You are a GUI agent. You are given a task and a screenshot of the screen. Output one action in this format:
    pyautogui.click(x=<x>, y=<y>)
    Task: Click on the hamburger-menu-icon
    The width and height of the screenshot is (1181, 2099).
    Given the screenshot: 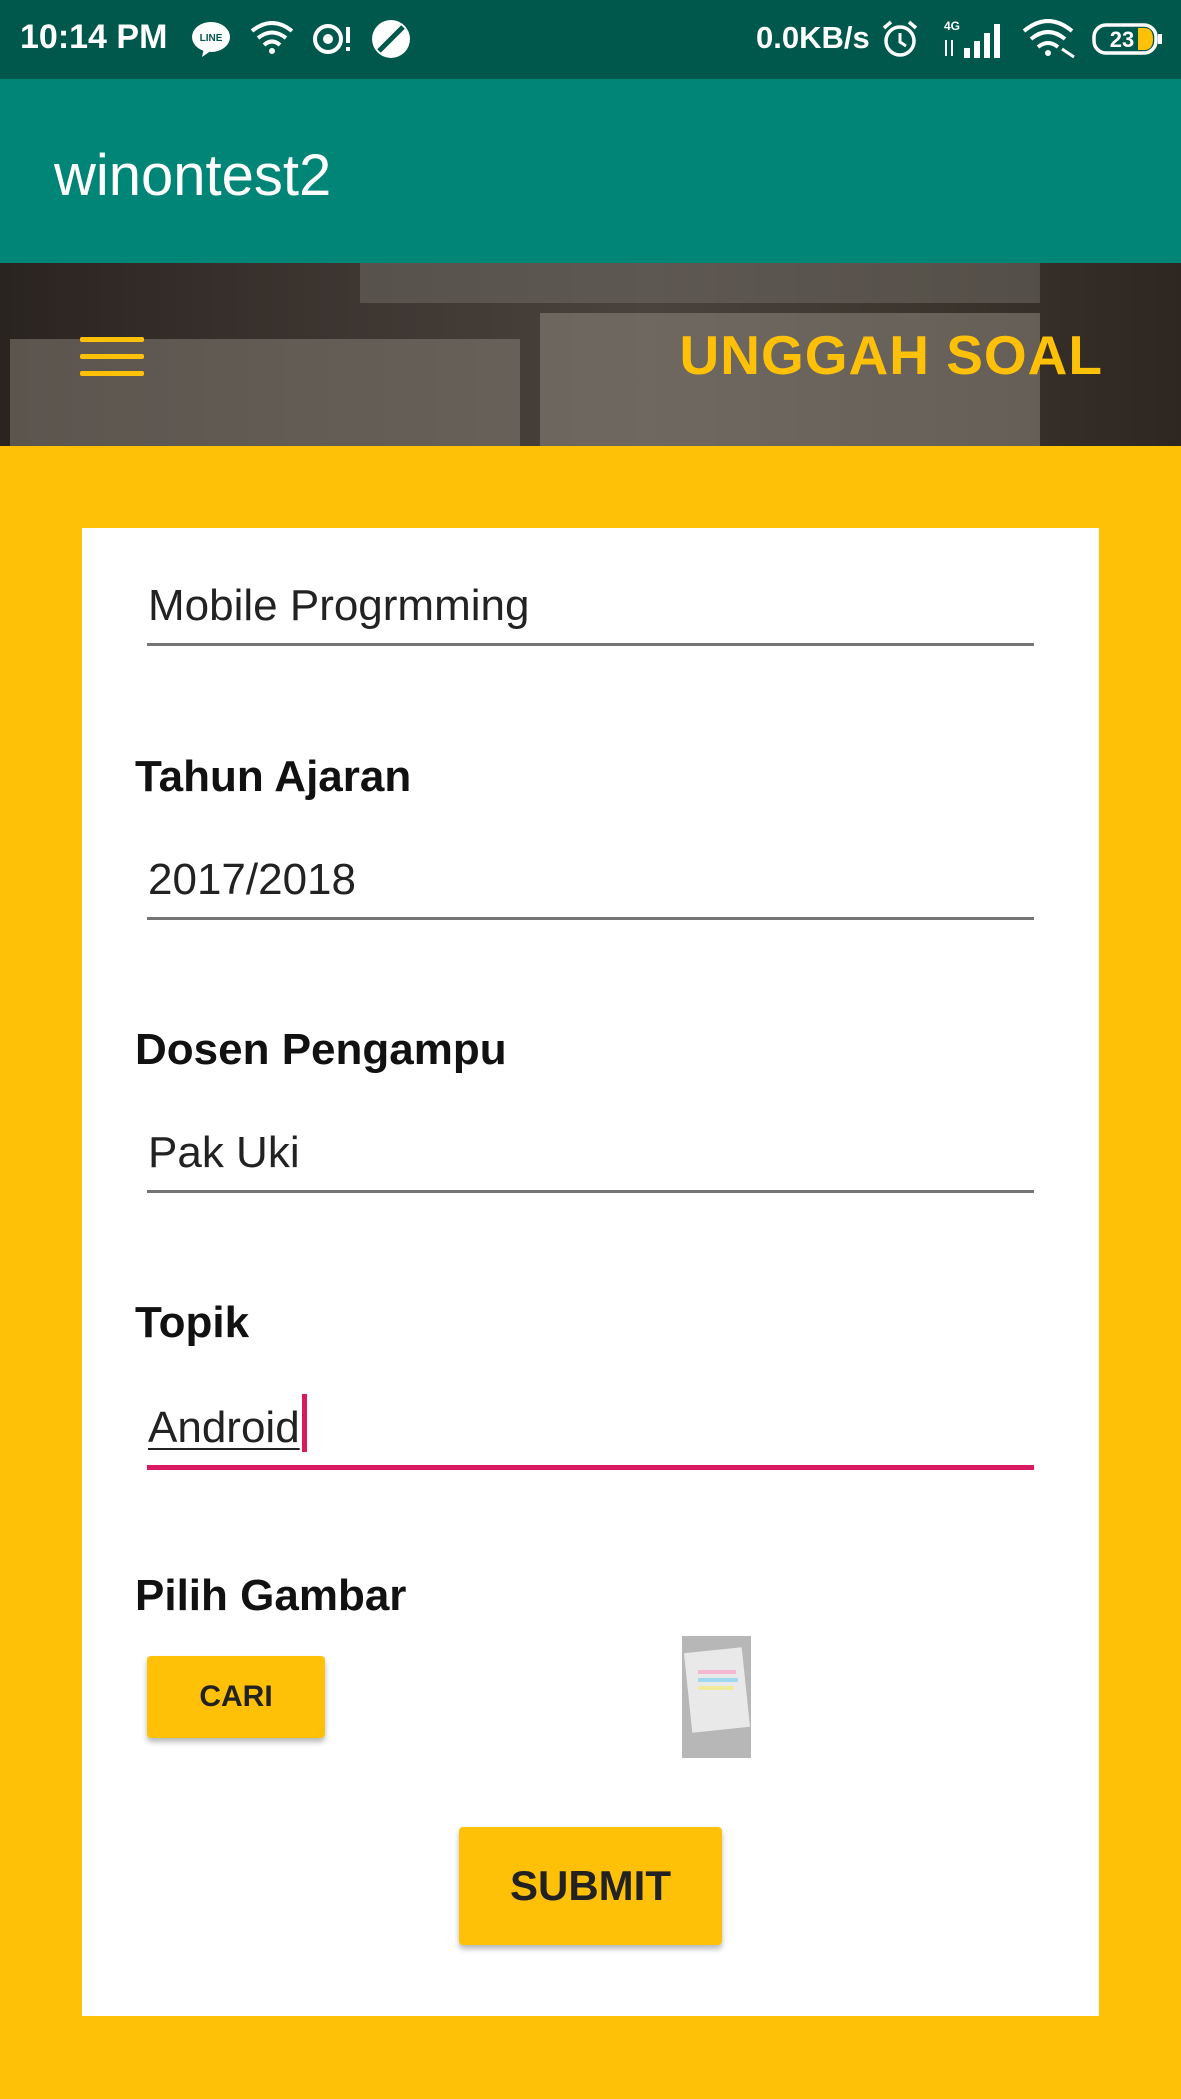 What is the action you would take?
    pyautogui.click(x=112, y=357)
    